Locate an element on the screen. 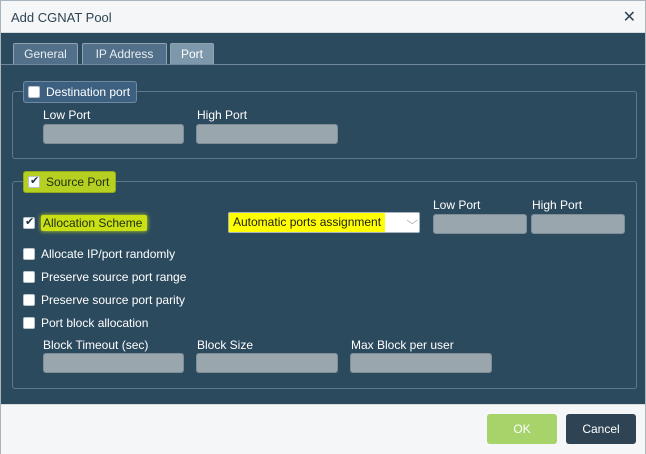  option-allocate-random: Allocate IP/port randomly is located at coordinates (99, 254).